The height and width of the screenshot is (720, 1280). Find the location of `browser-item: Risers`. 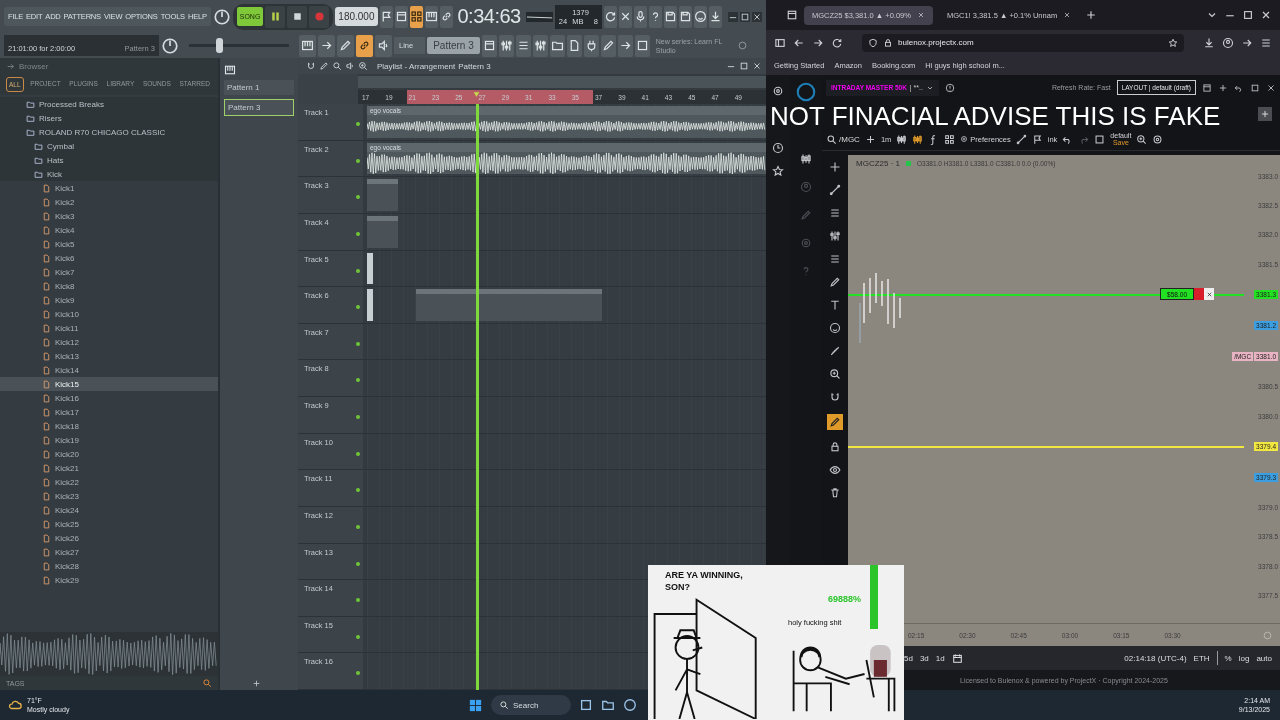

browser-item: Risers is located at coordinates (109, 118).